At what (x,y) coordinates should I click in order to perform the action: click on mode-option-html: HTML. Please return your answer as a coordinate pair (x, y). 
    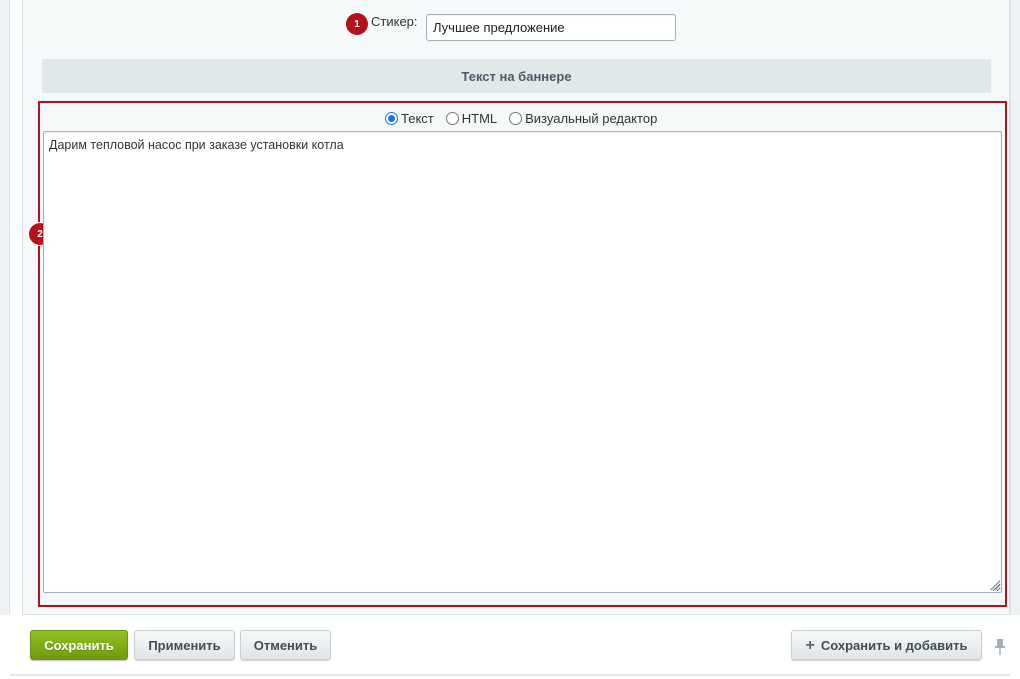
    Looking at the image, I should click on (471, 118).